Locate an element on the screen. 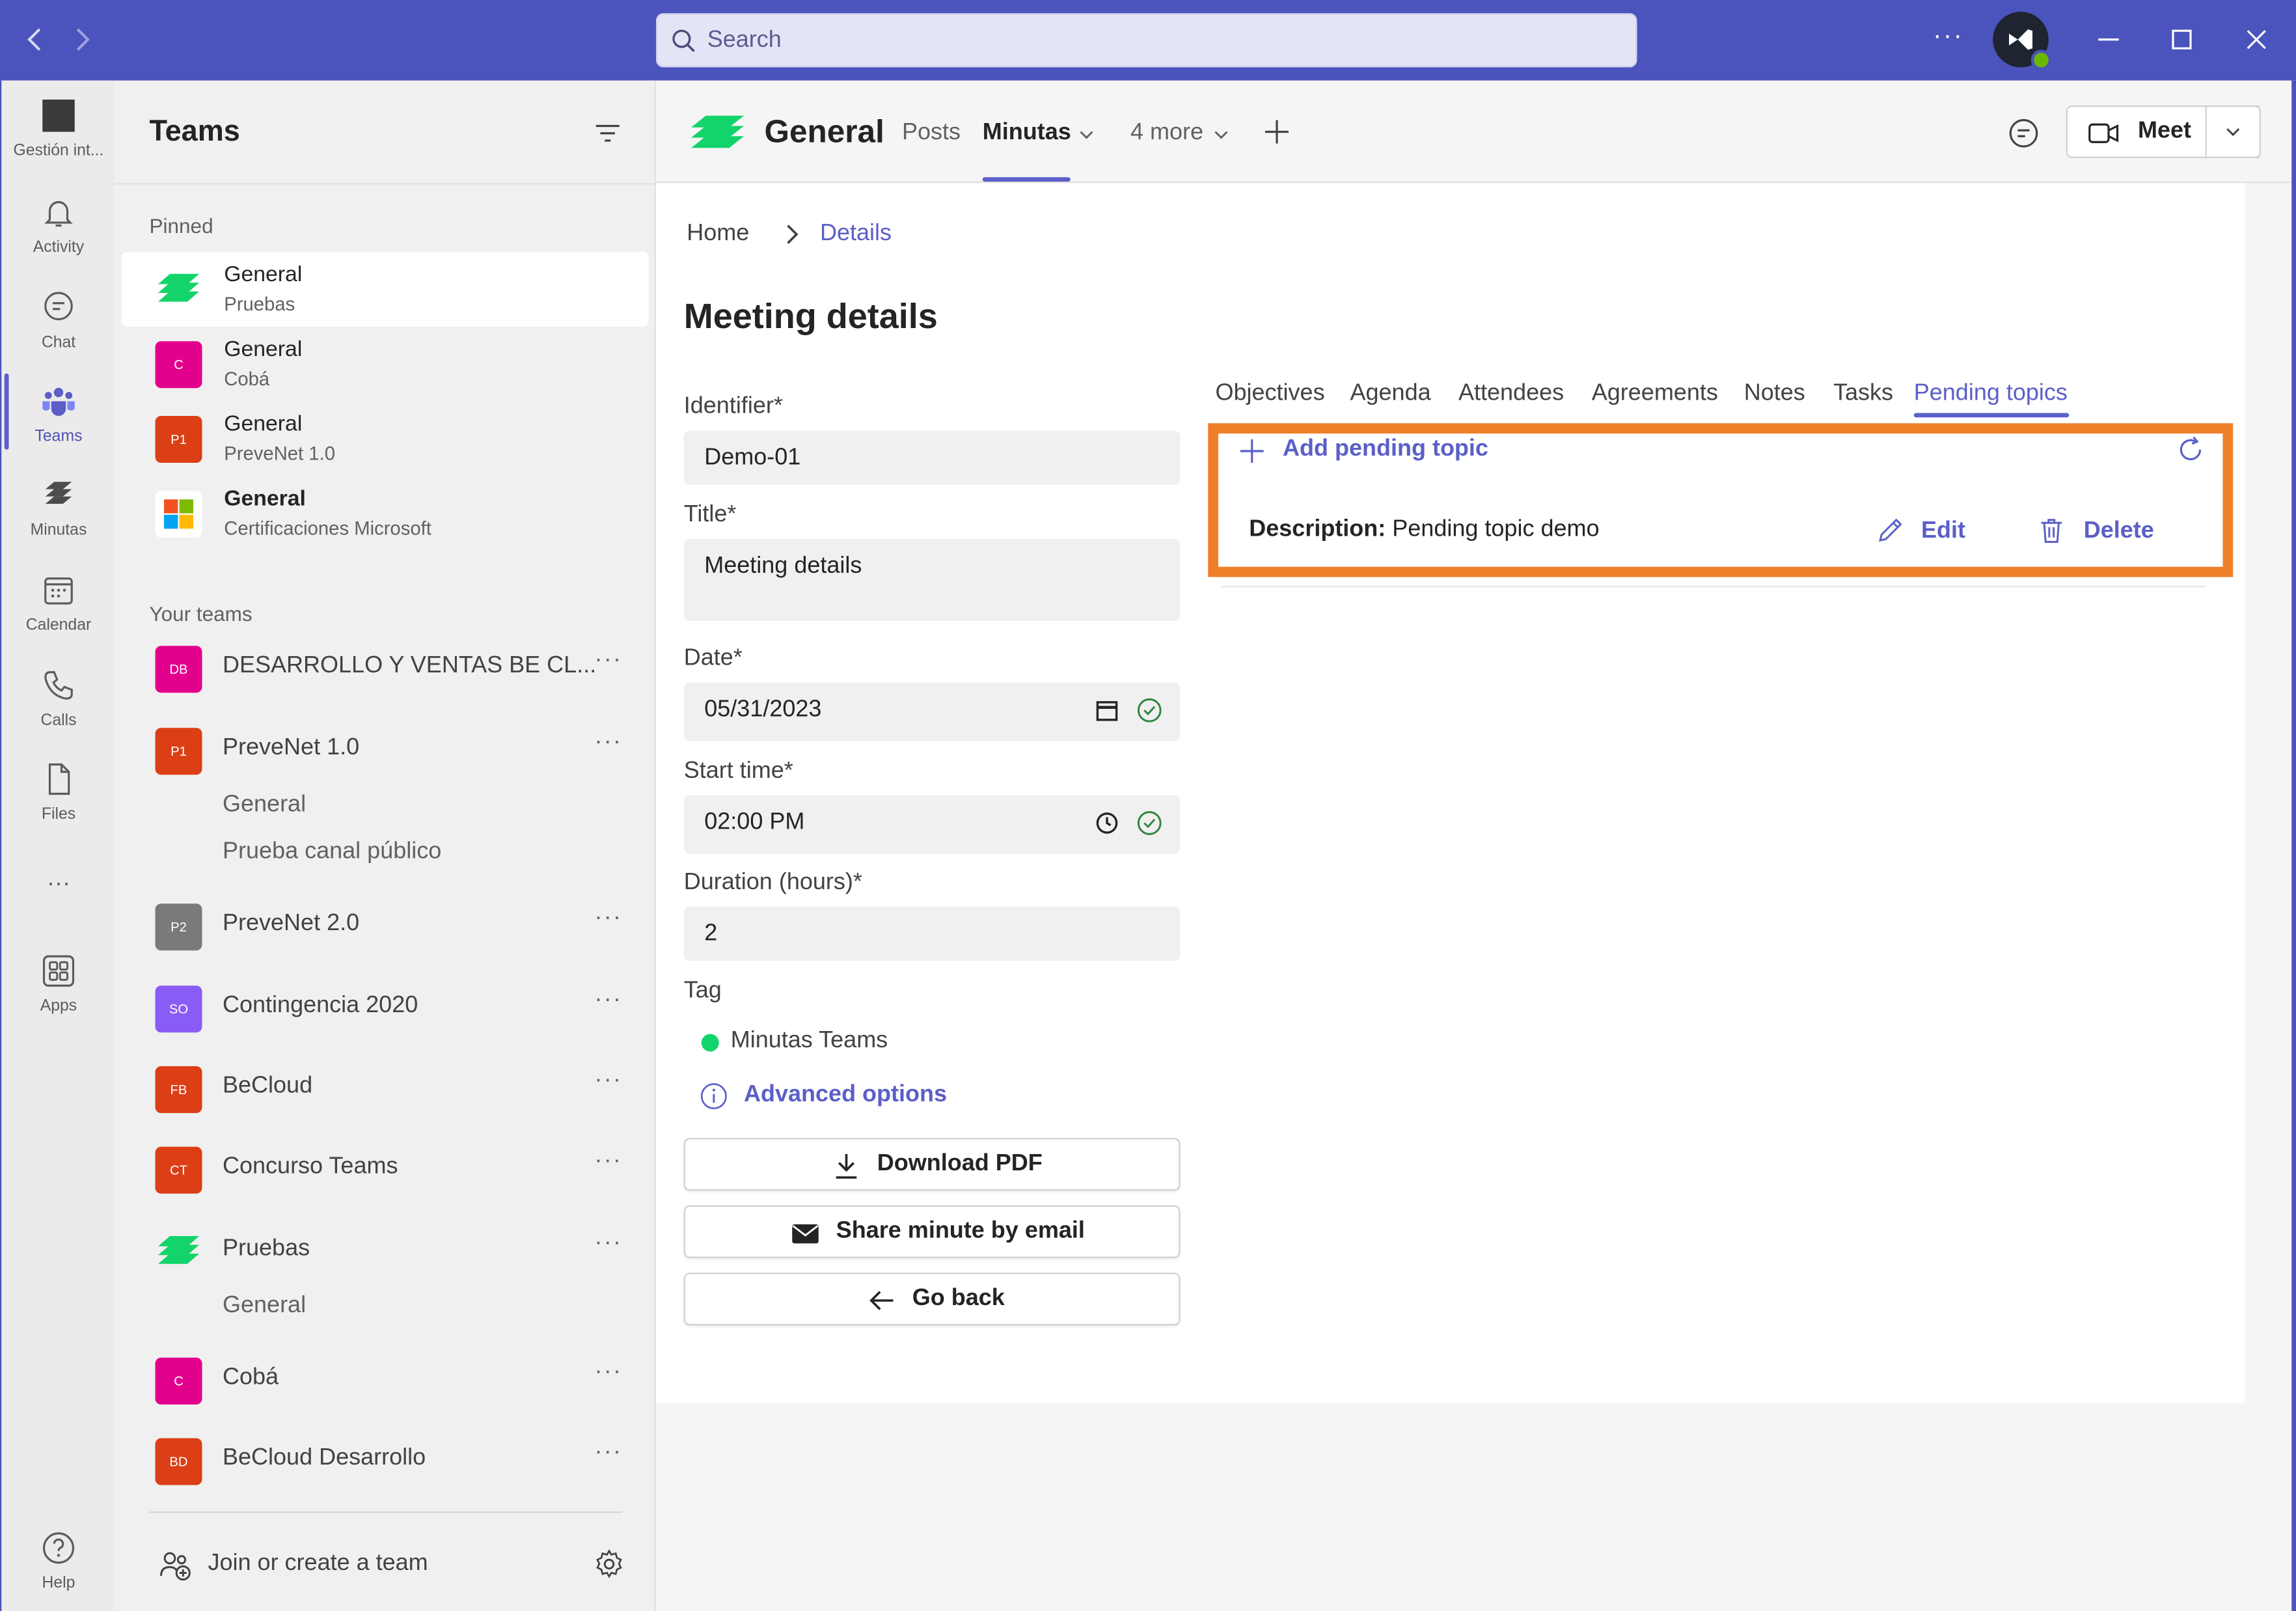  add-people-icon is located at coordinates (176, 1566).